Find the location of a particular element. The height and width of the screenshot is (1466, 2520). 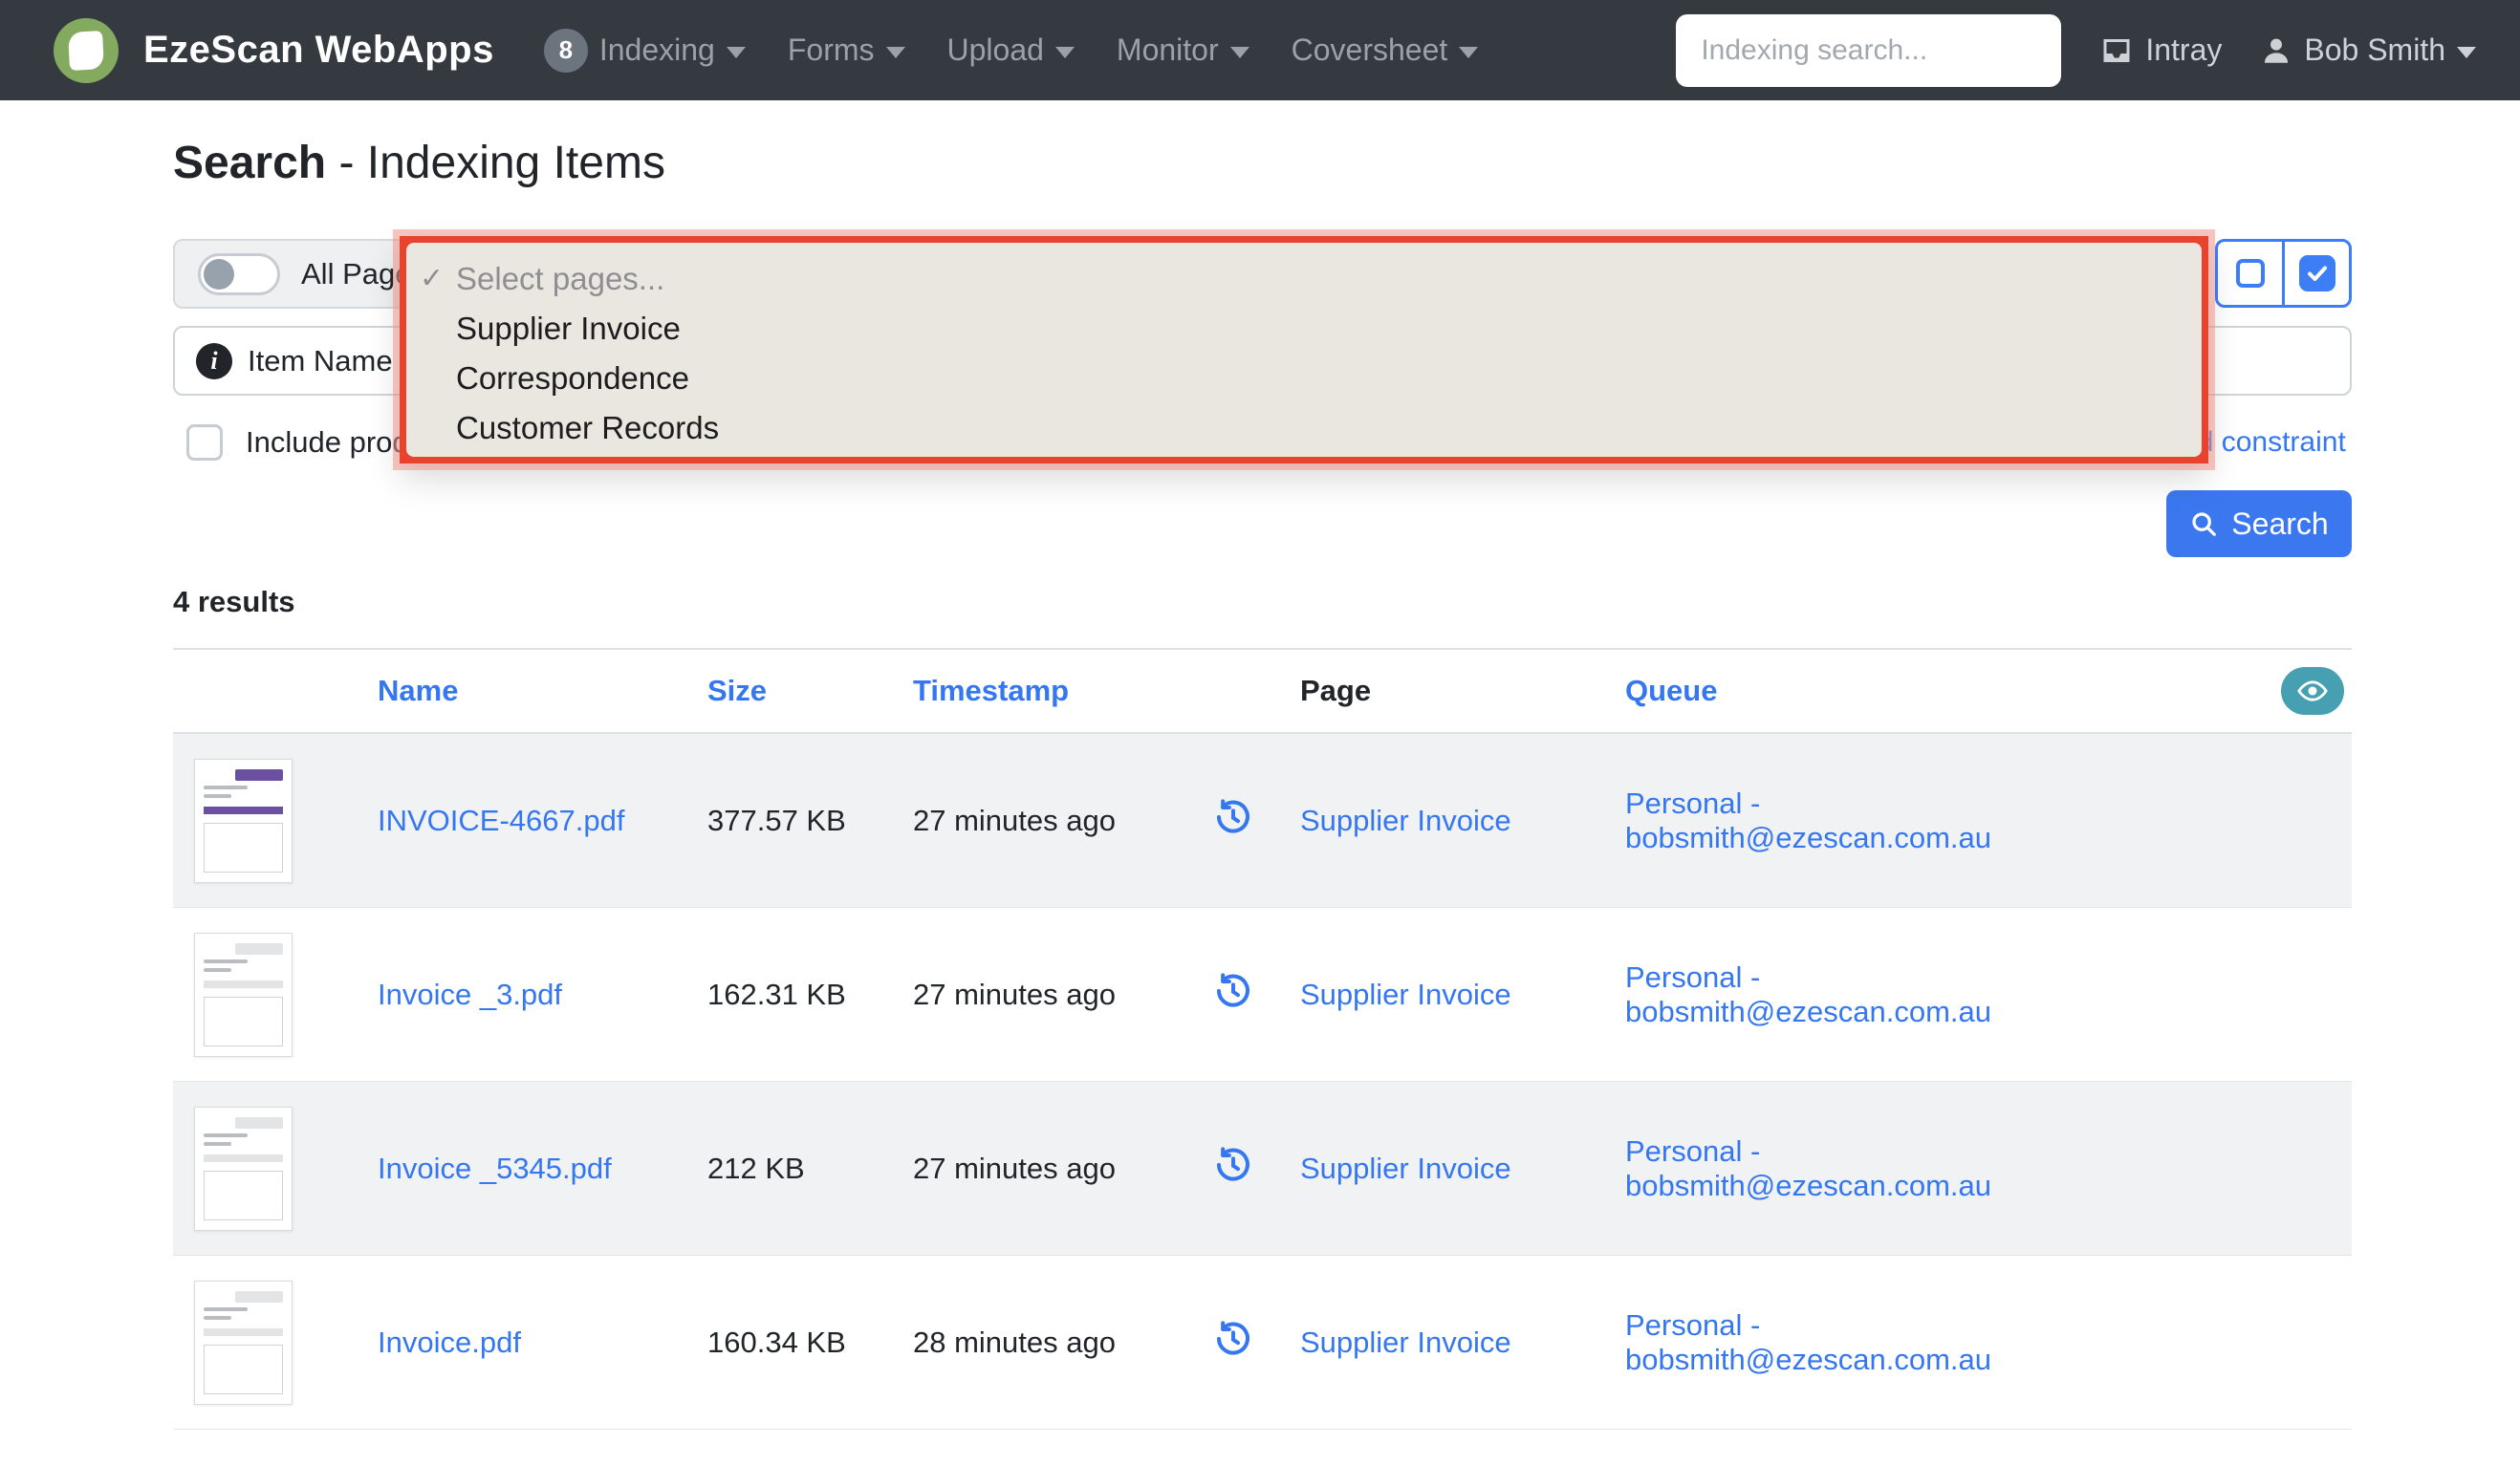

sort-by-name: Name is located at coordinates (543, 691).